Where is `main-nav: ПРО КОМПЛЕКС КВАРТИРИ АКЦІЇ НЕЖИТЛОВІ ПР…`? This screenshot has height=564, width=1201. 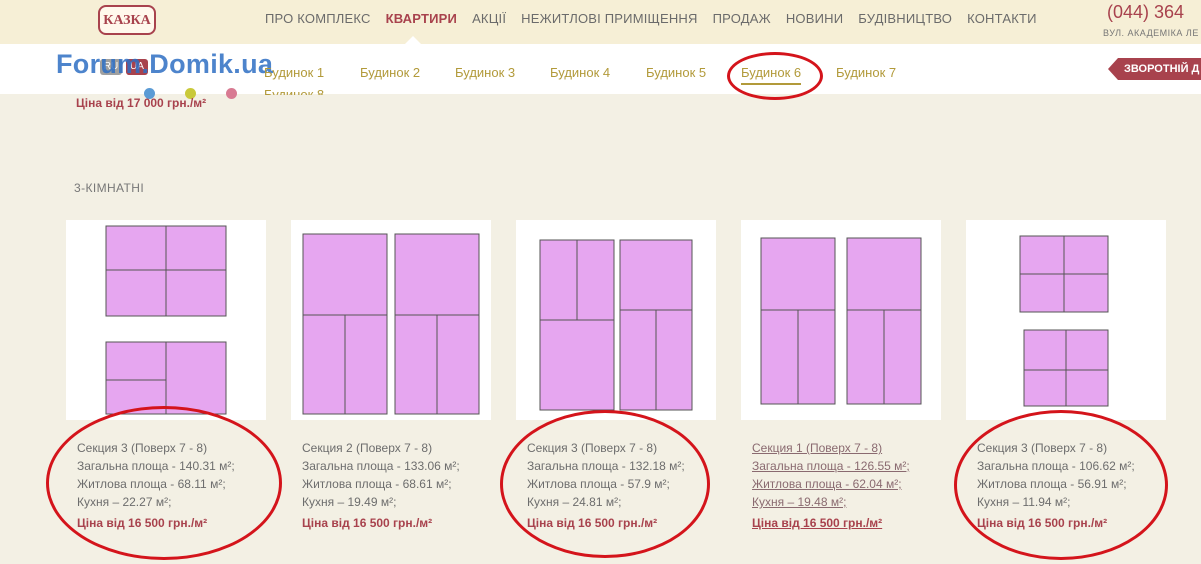 main-nav: ПРО КОМПЛЕКС КВАРТИРИ АКЦІЇ НЕЖИТЛОВІ ПР… is located at coordinates (651, 18).